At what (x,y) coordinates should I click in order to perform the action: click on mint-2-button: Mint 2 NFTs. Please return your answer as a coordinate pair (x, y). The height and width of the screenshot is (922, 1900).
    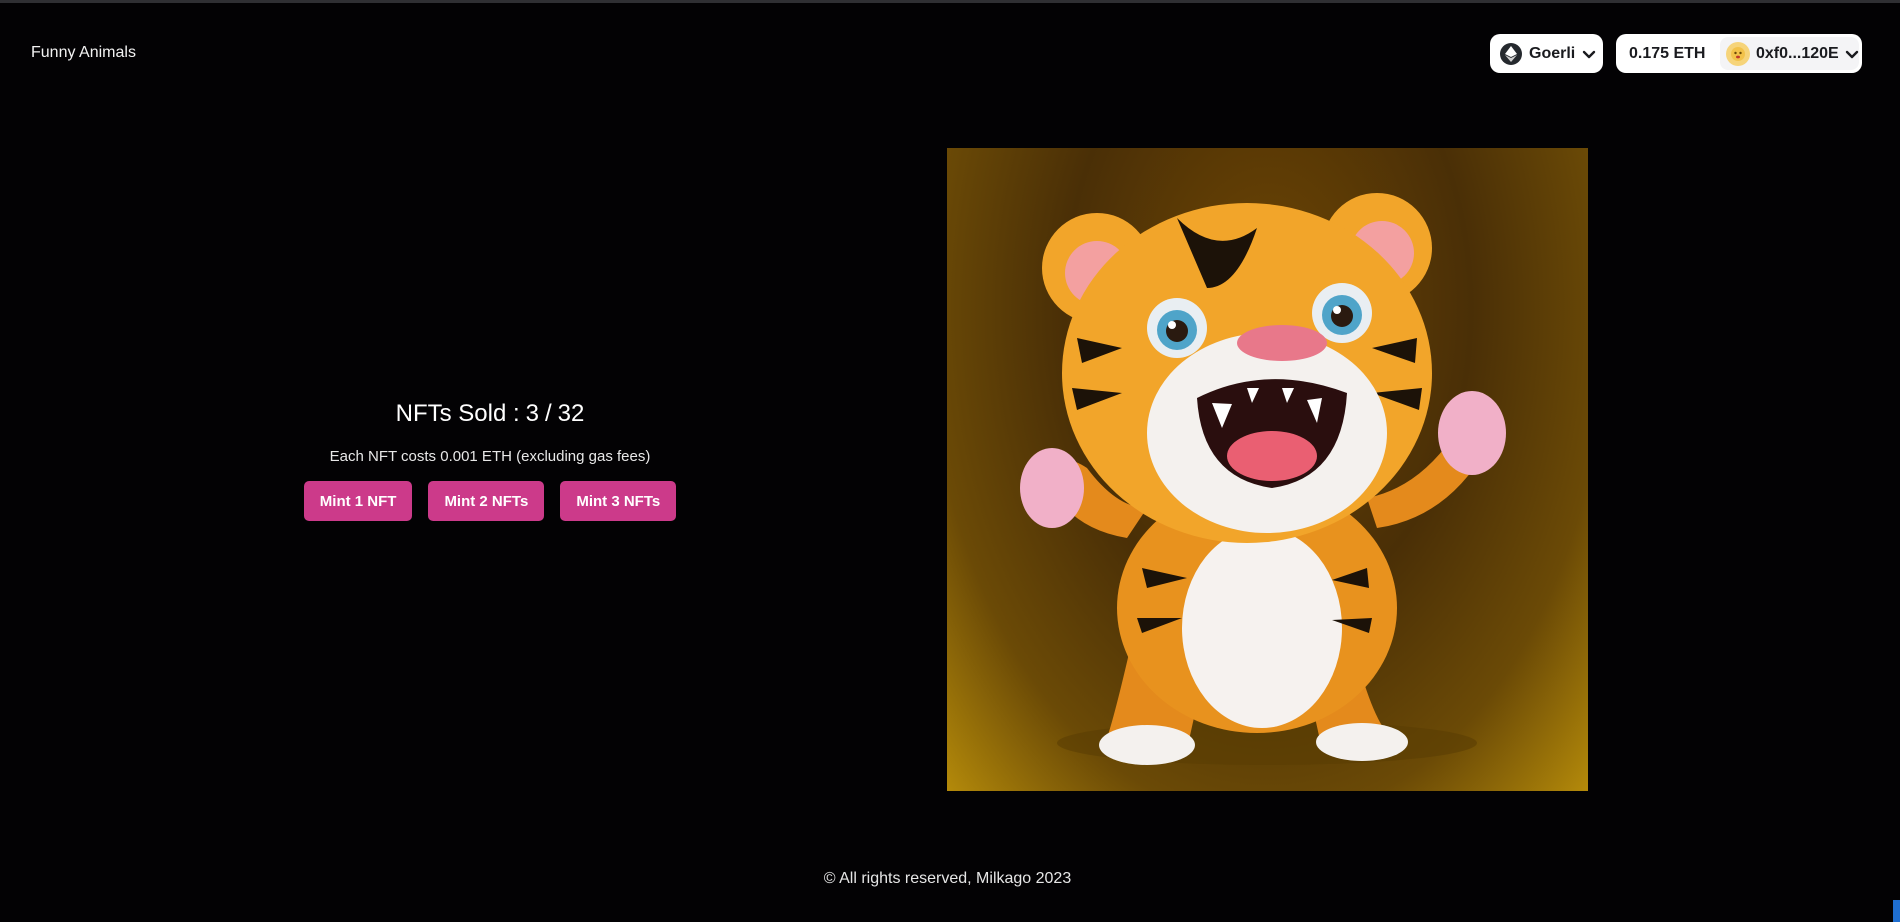
    Looking at the image, I should click on (486, 501).